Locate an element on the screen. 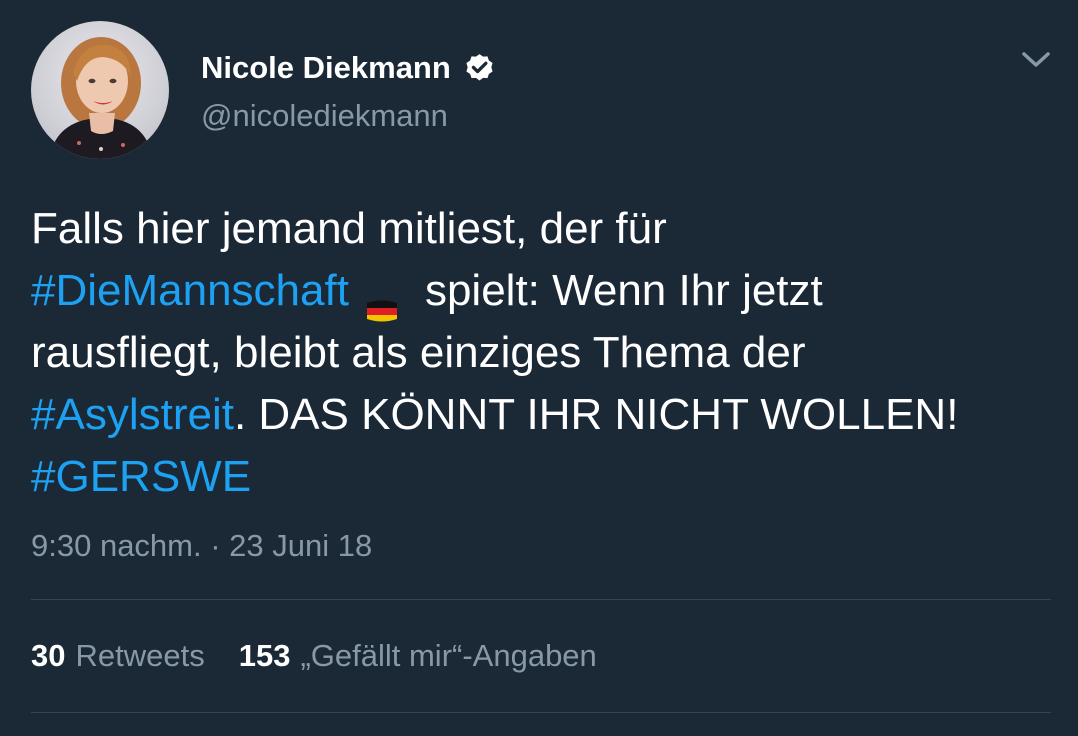 The image size is (1078, 736). hashtag-link: #Asylstreit is located at coordinates (132, 414).